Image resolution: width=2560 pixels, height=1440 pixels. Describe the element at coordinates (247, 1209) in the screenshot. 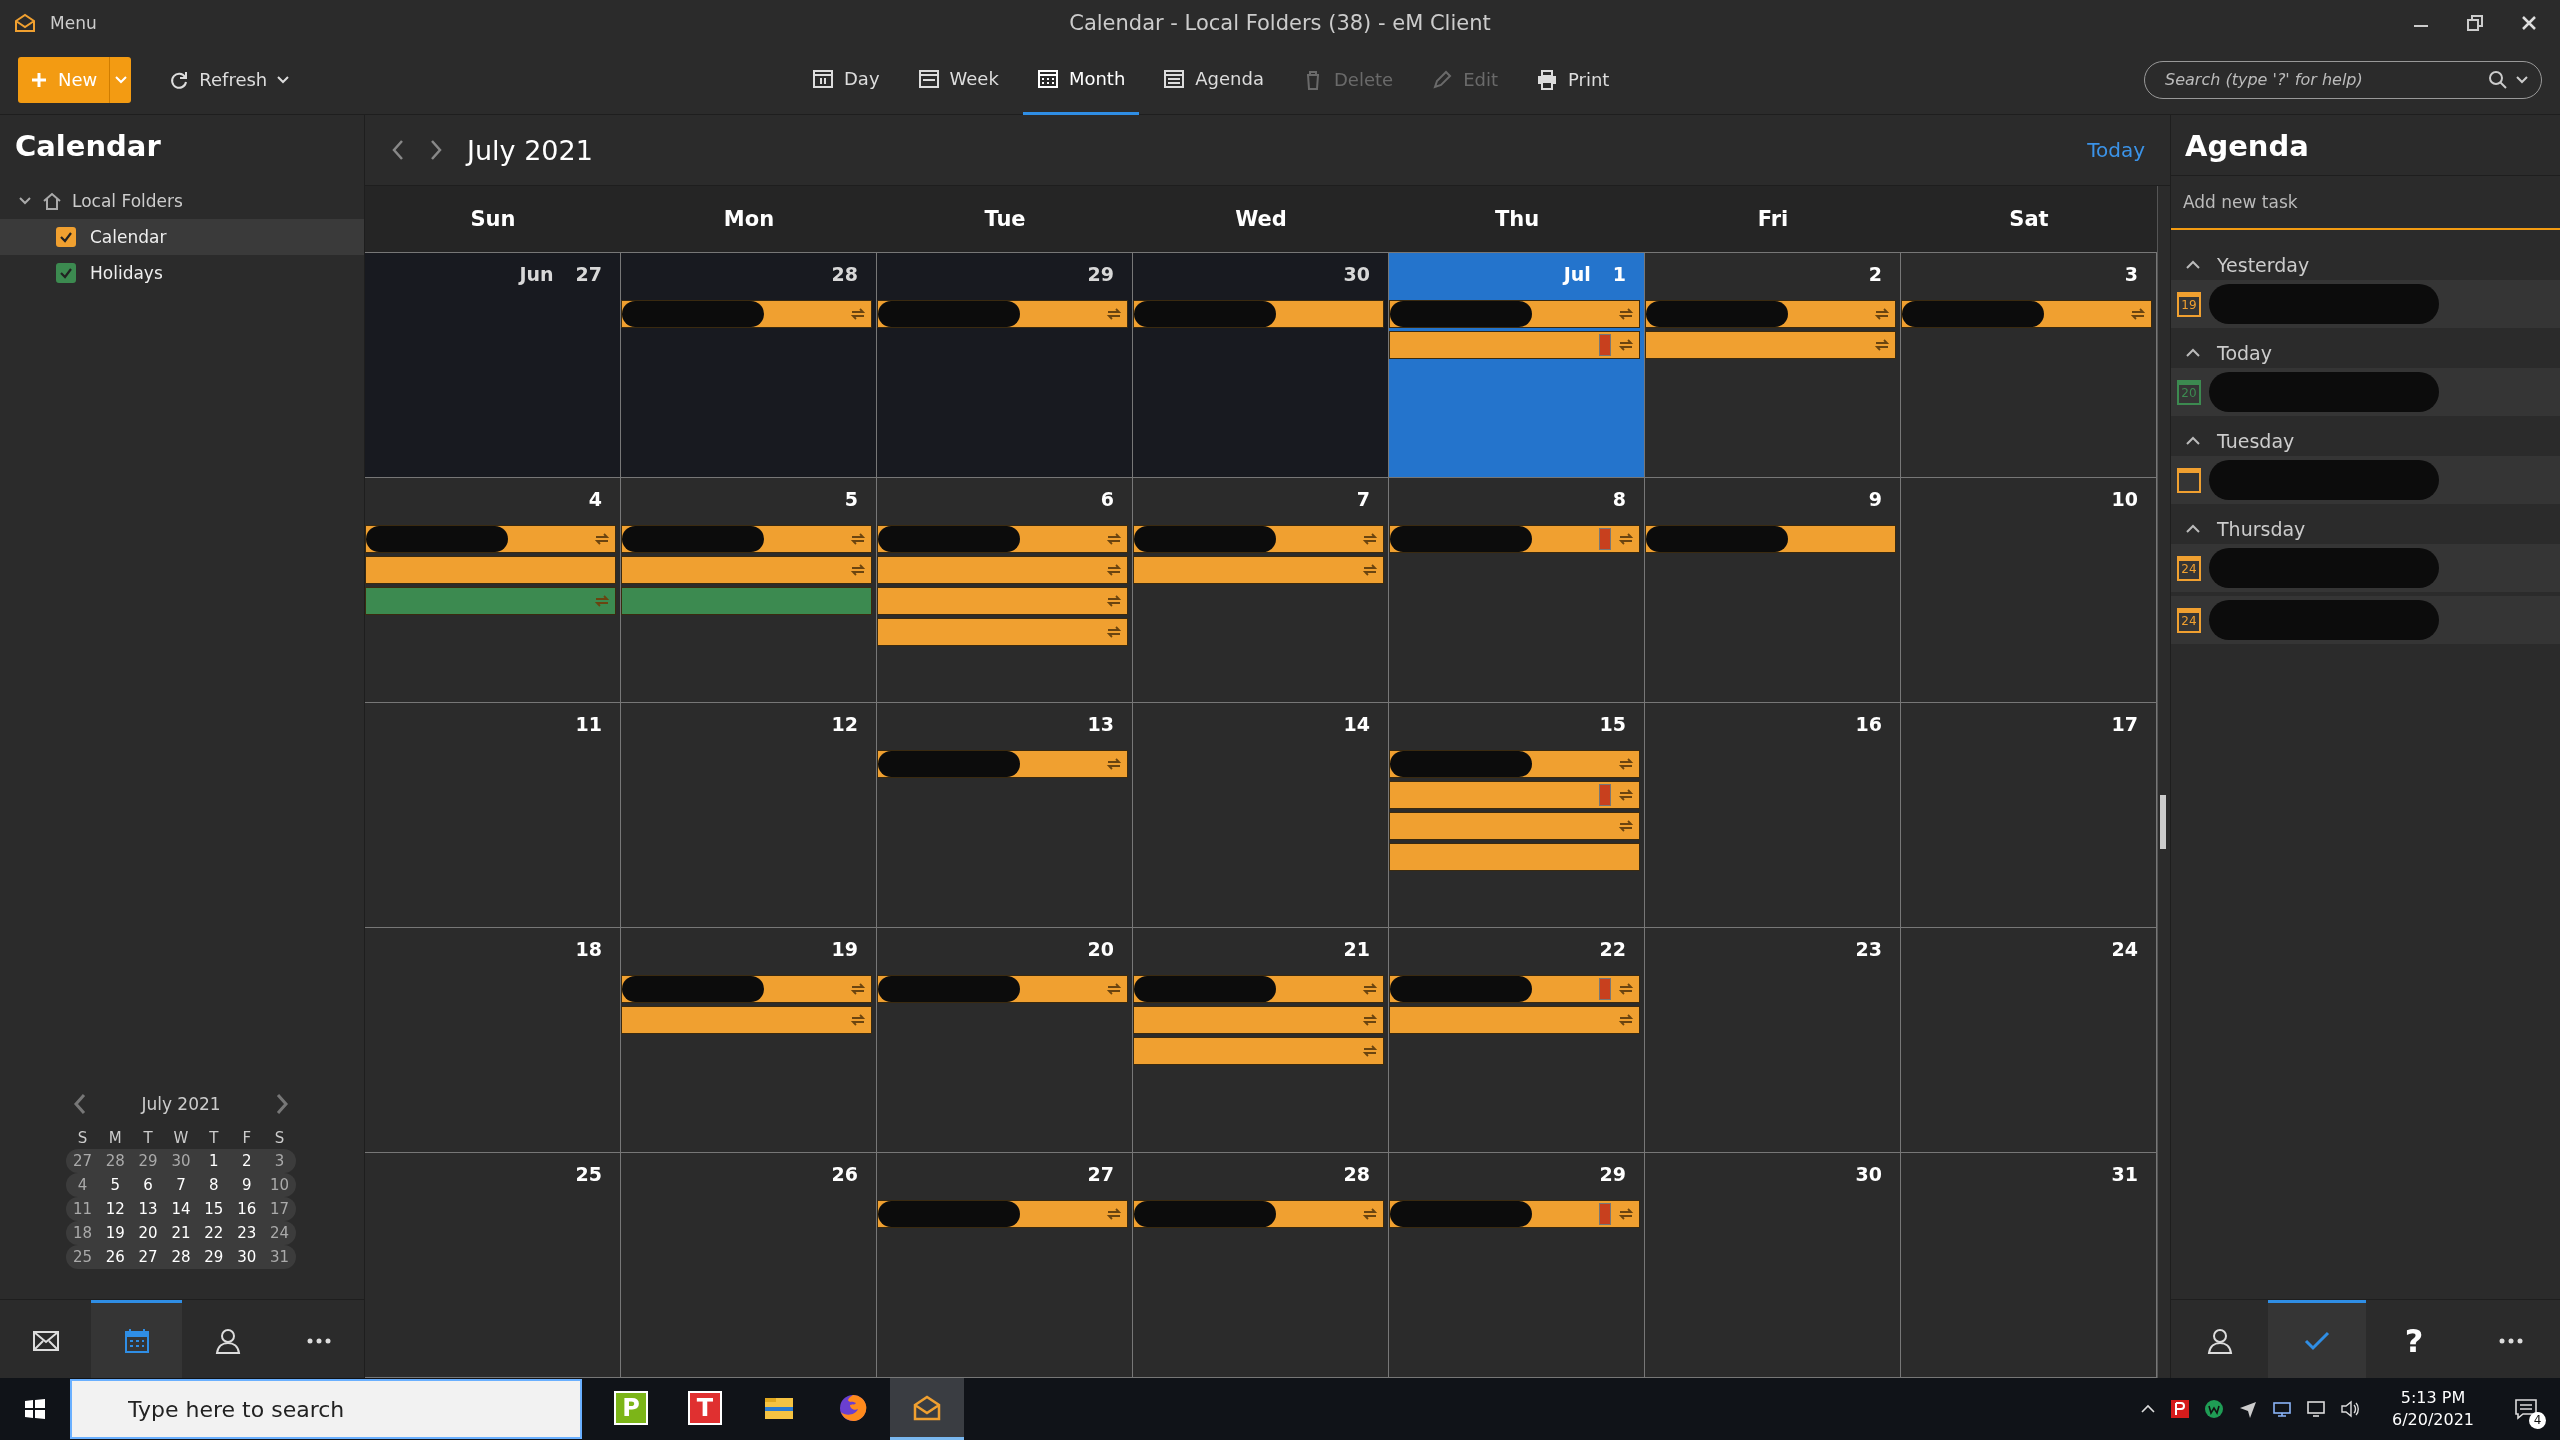

I see `day-number: 16` at that location.